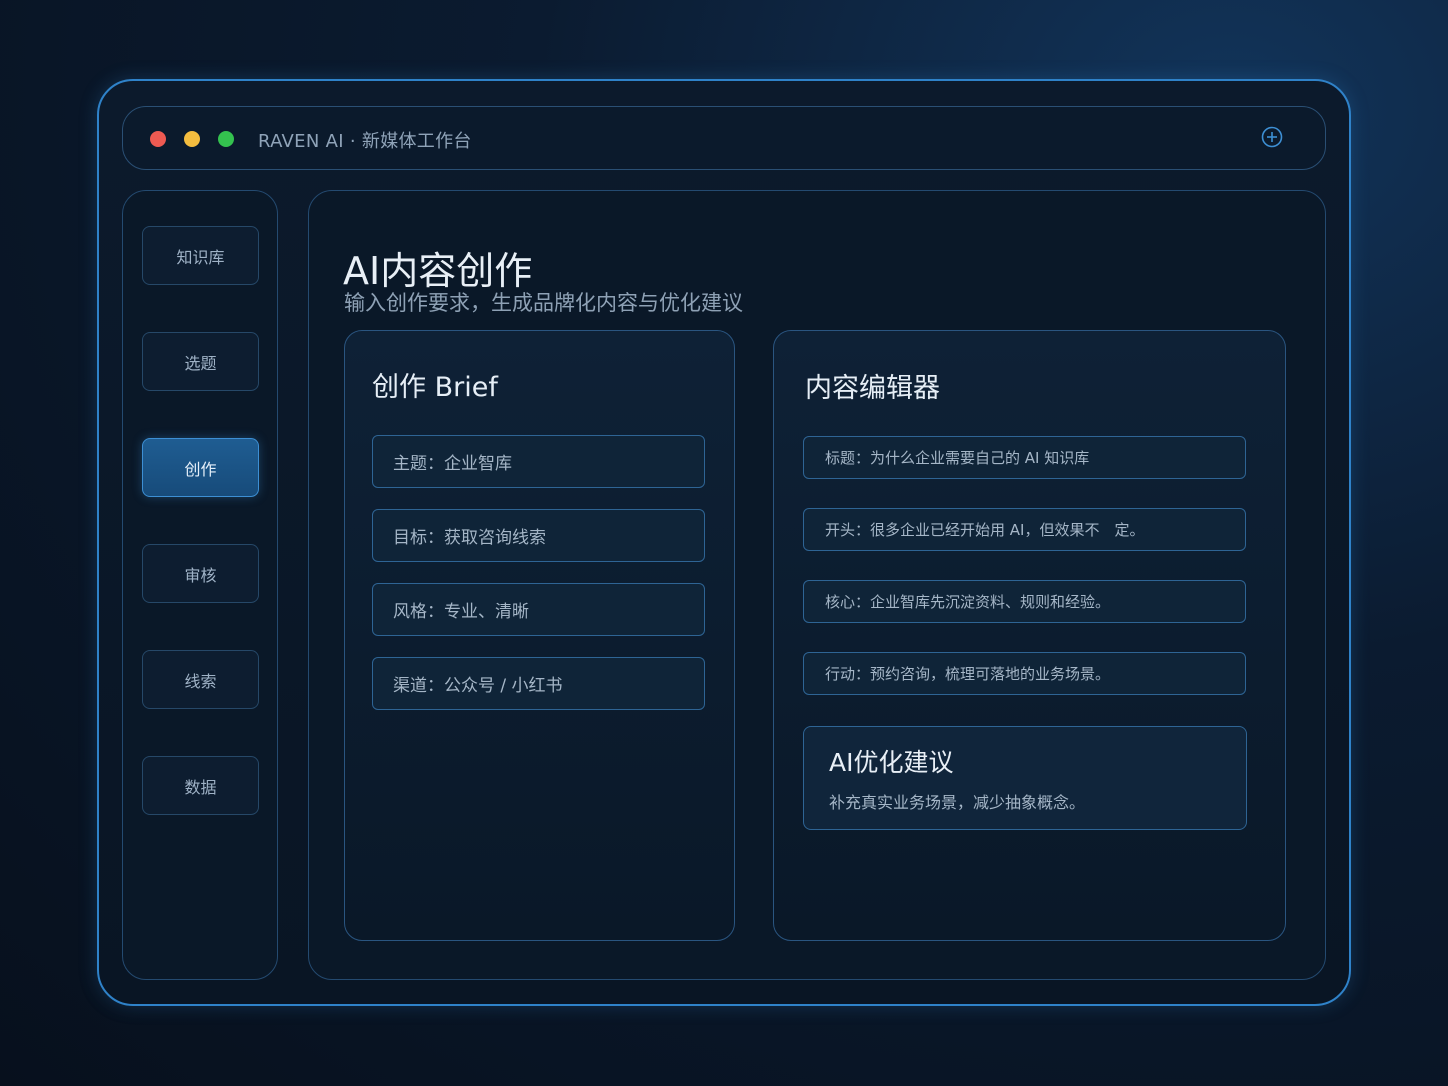 Image resolution: width=1448 pixels, height=1086 pixels. I want to click on editor-core-field: 核心：企业智库先沉淀资料、规则和经验。, so click(1024, 601).